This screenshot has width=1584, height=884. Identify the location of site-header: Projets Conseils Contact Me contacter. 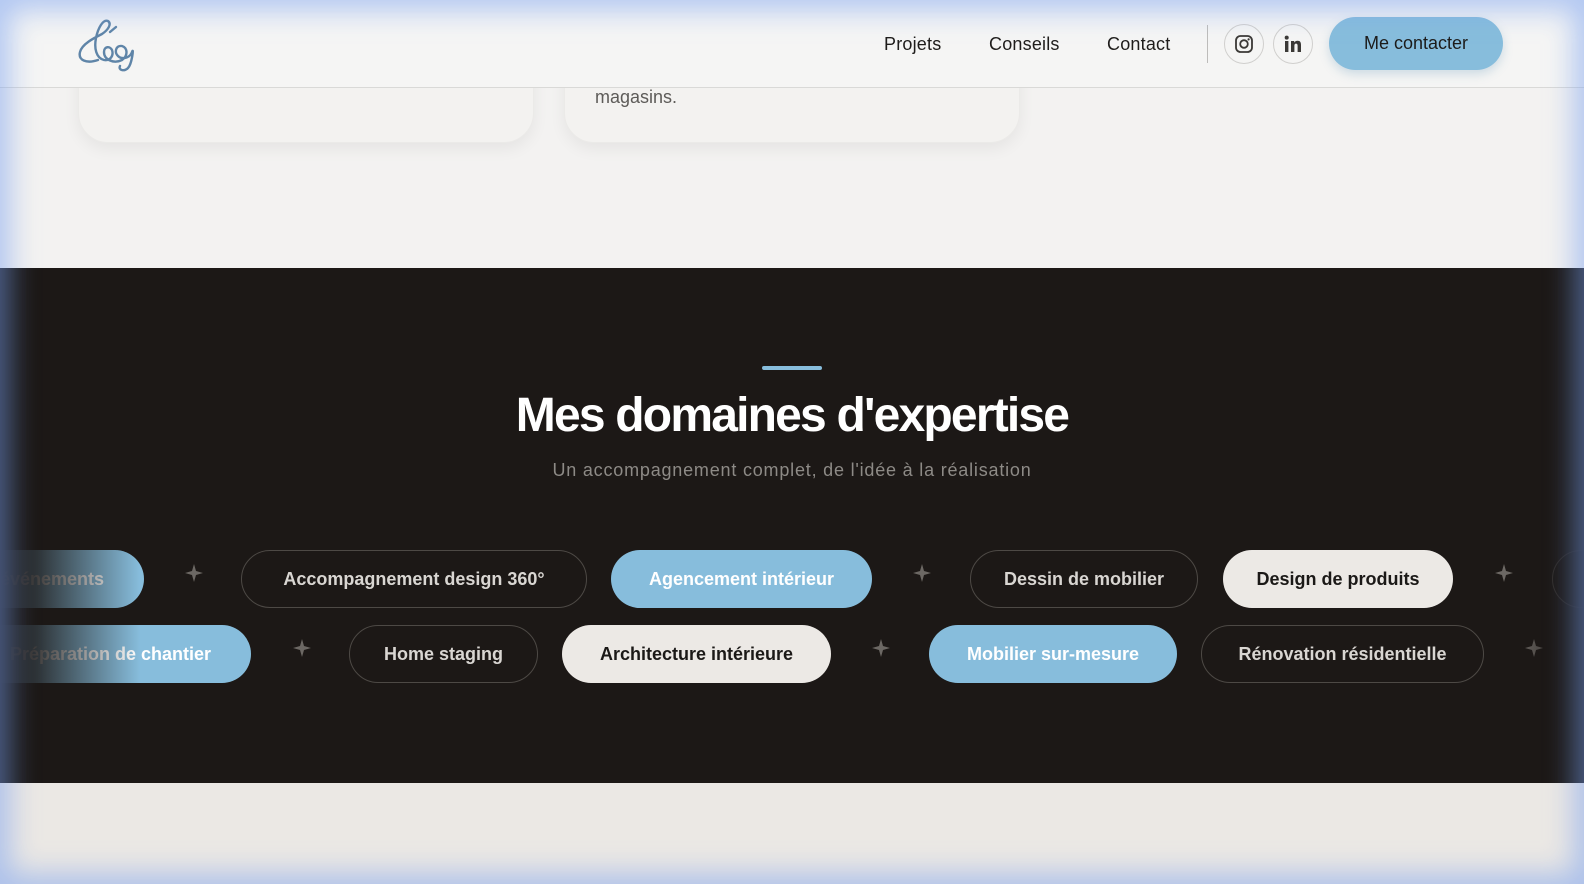
(792, 44).